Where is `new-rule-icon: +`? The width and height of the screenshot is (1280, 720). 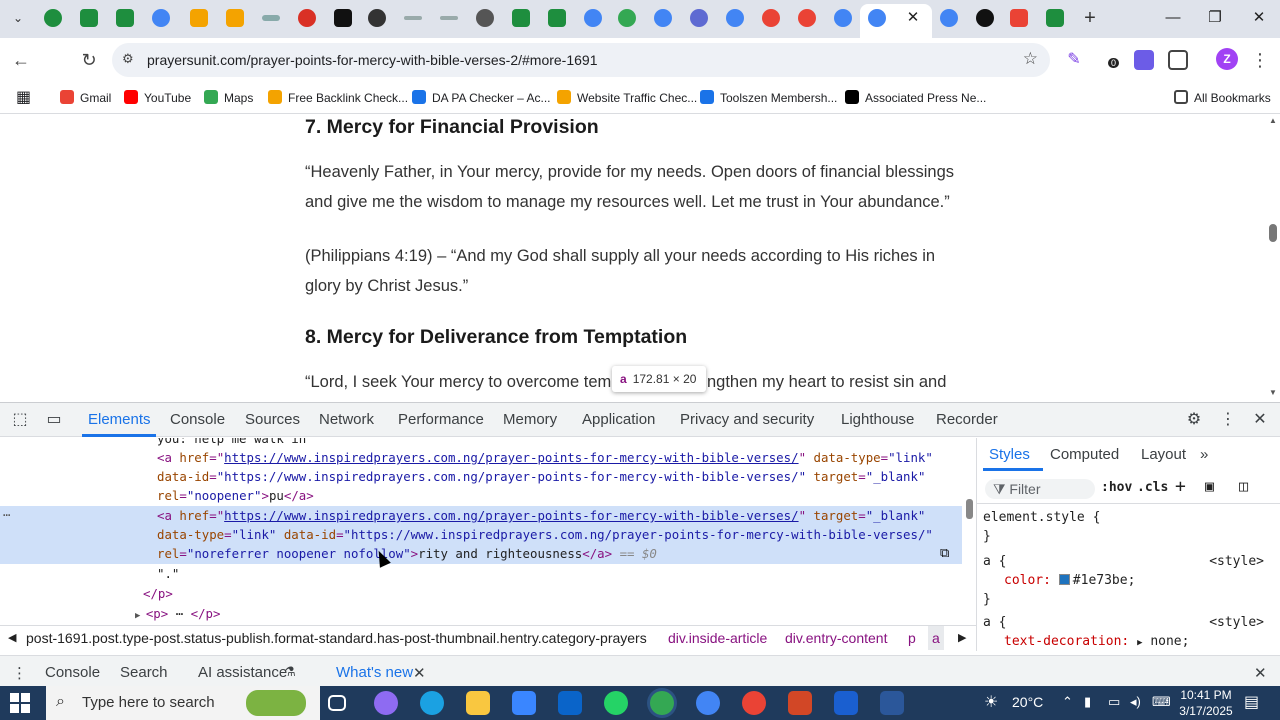
new-rule-icon: + is located at coordinates (1180, 486).